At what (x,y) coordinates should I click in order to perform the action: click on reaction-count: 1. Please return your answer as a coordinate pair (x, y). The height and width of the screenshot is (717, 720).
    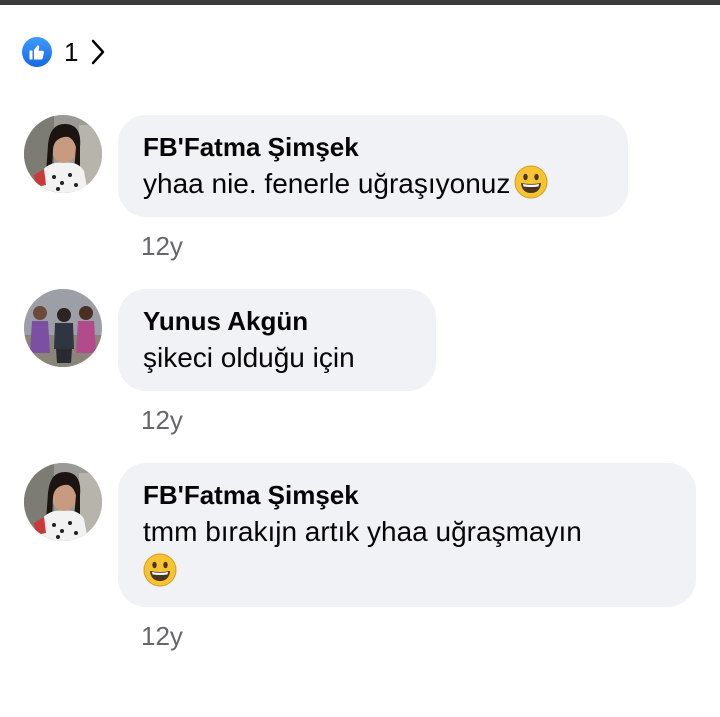
    Looking at the image, I should click on (71, 51).